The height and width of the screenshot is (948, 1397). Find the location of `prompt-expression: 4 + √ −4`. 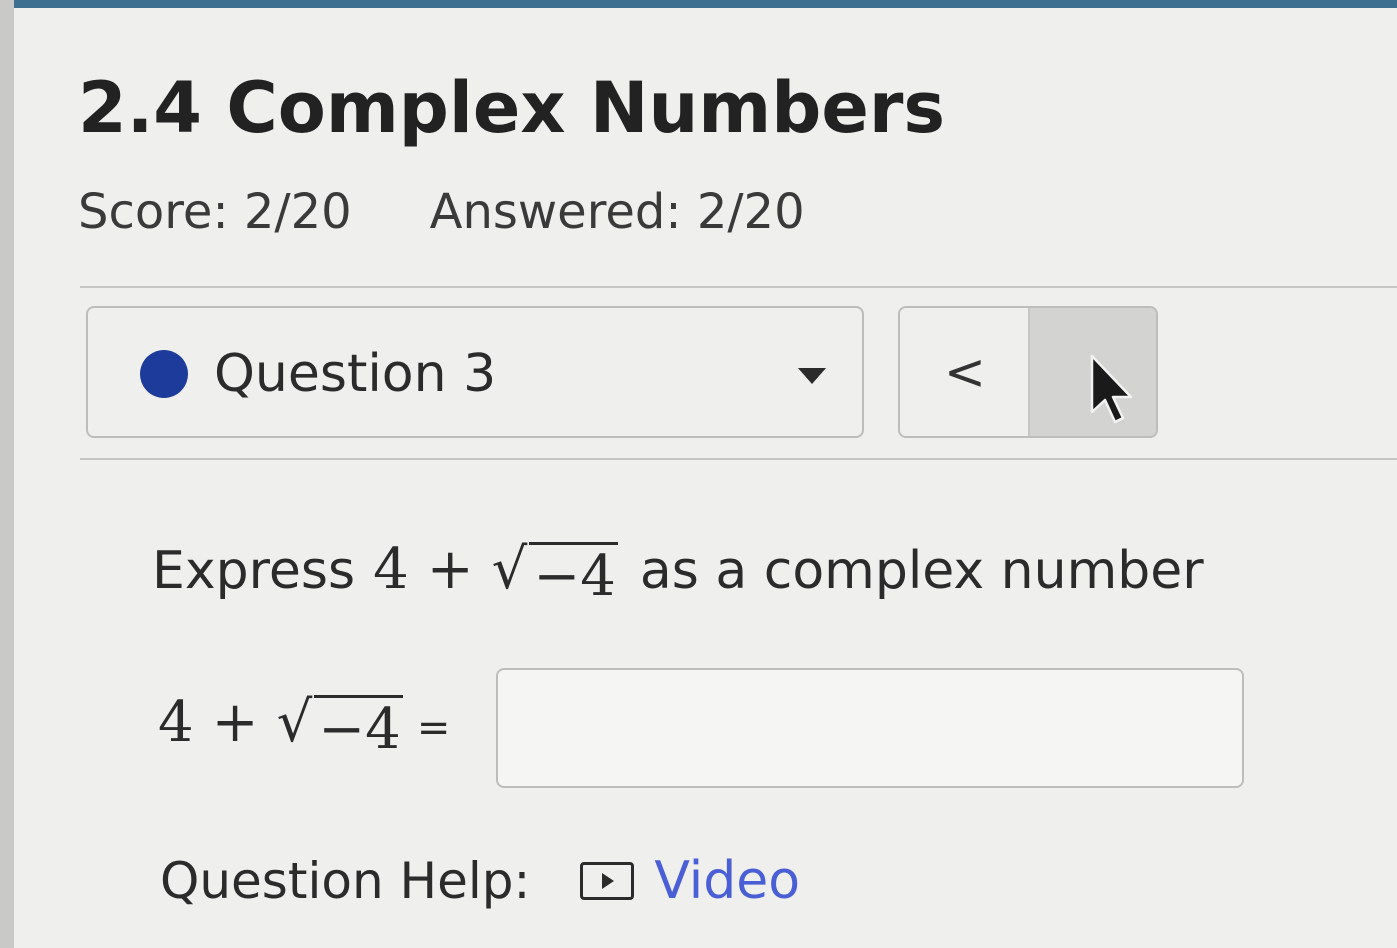

prompt-expression: 4 + √ −4 is located at coordinates (495, 570).